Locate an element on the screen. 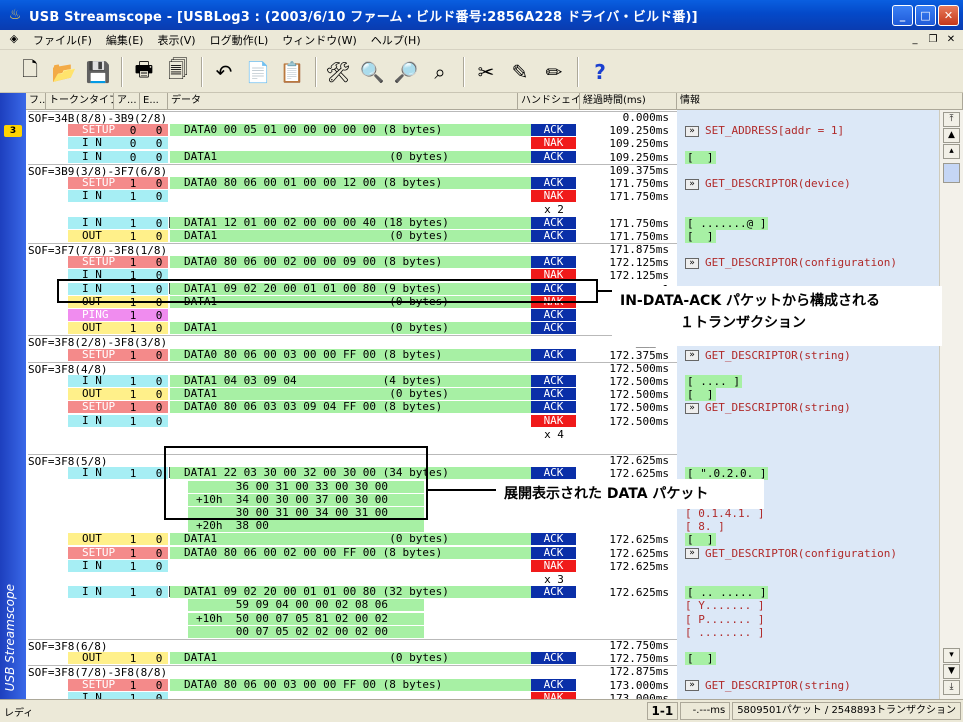 The width and height of the screenshot is (963, 722). column-handshake: ハンドシェイク is located at coordinates (549, 101).